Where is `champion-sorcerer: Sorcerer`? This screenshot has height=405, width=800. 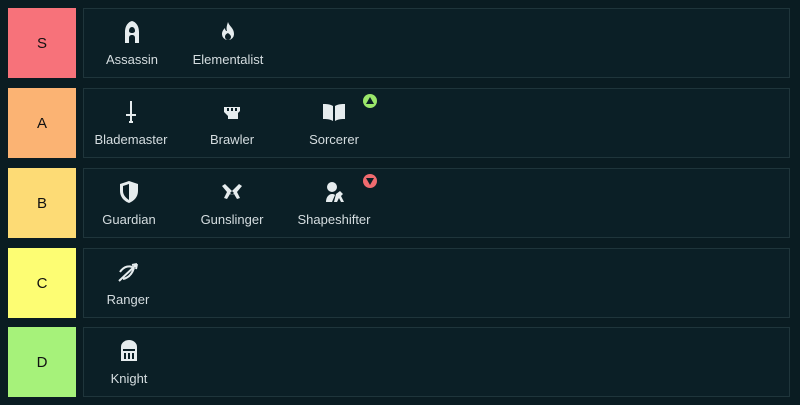
champion-sorcerer: Sorcerer is located at coordinates (334, 123).